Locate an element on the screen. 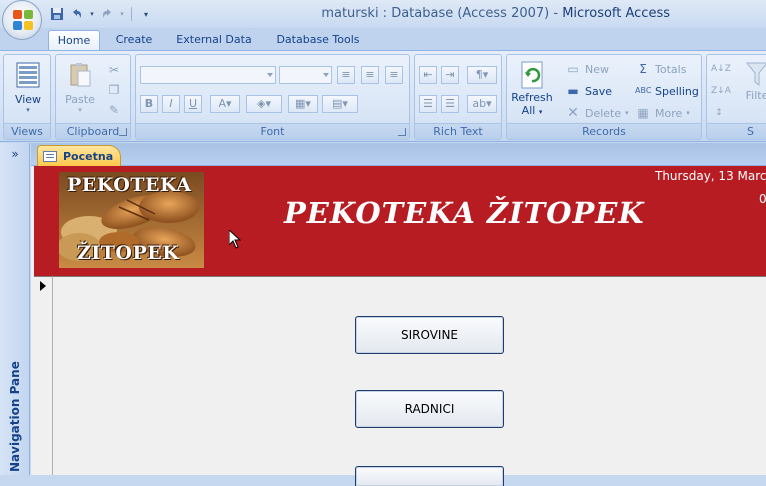 The image size is (766, 486). sort-ascending-icon: A↓Z is located at coordinates (721, 69).